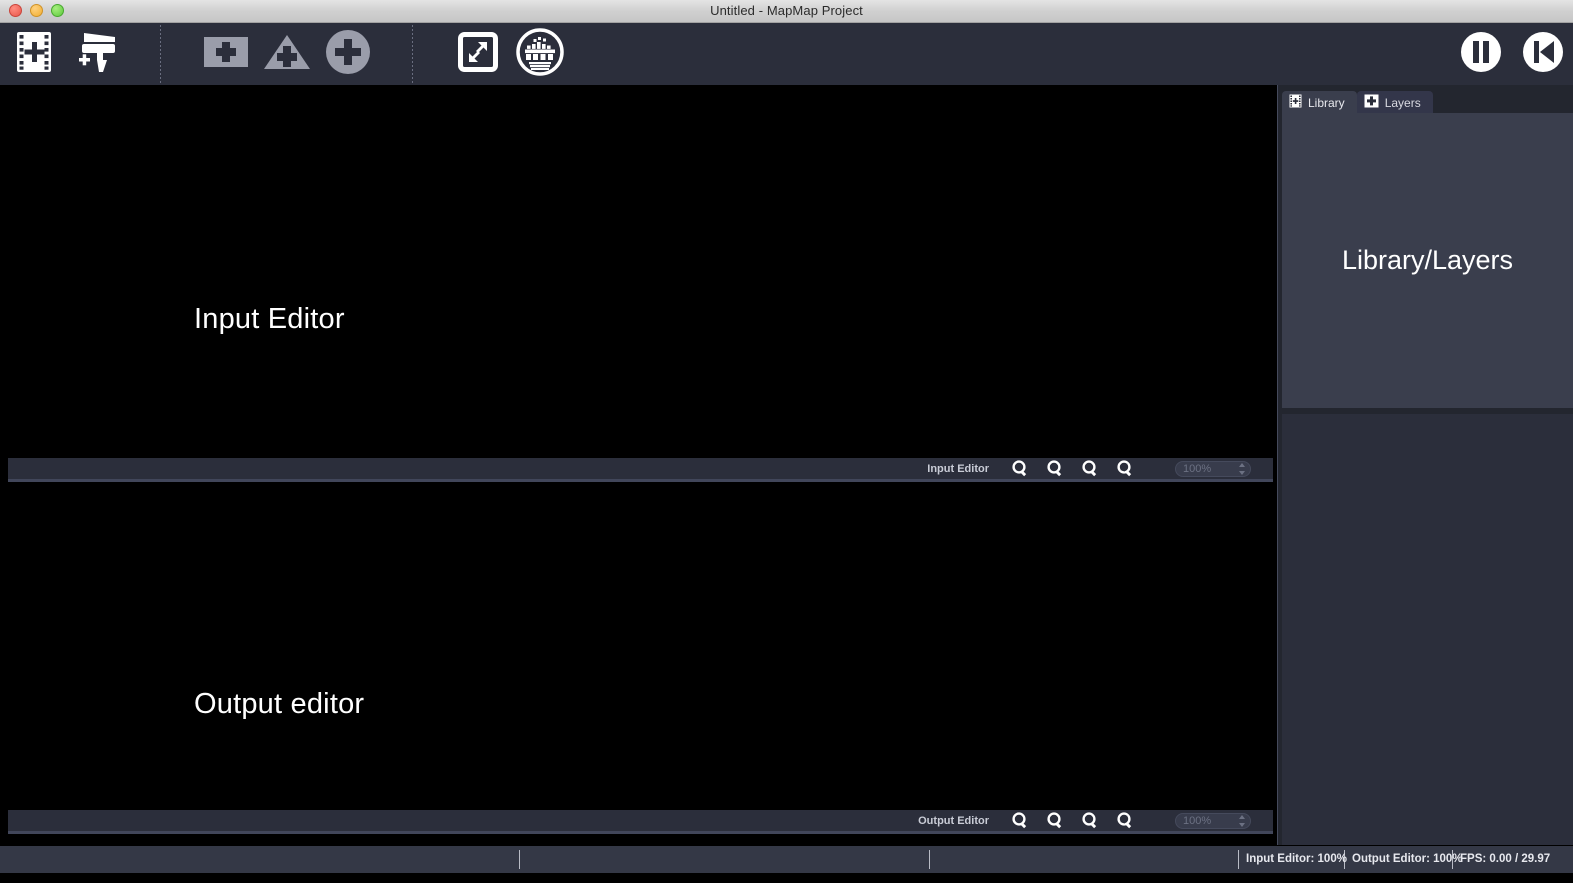 This screenshot has width=1573, height=883. I want to click on status-fps: FPS: 0.00 / 29.97, so click(1505, 859).